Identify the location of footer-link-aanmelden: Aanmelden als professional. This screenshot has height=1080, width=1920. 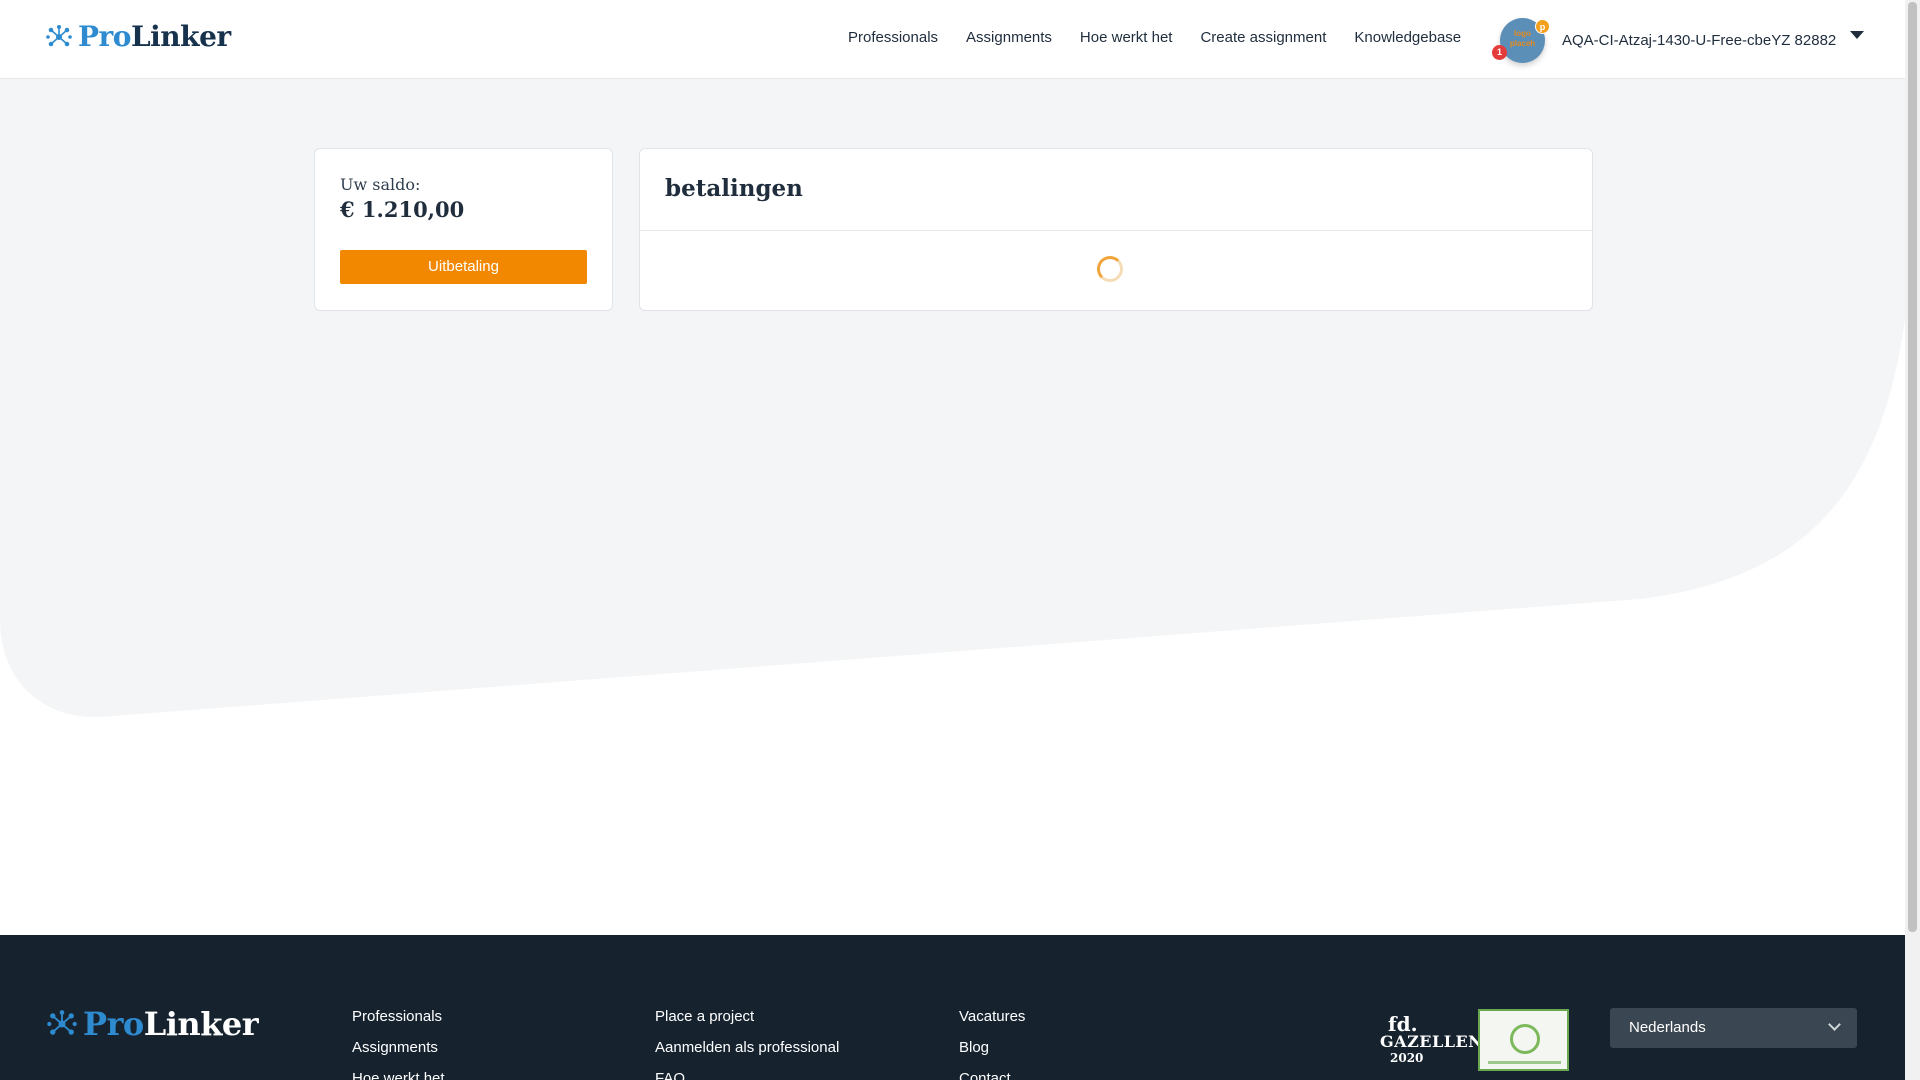
(747, 1048).